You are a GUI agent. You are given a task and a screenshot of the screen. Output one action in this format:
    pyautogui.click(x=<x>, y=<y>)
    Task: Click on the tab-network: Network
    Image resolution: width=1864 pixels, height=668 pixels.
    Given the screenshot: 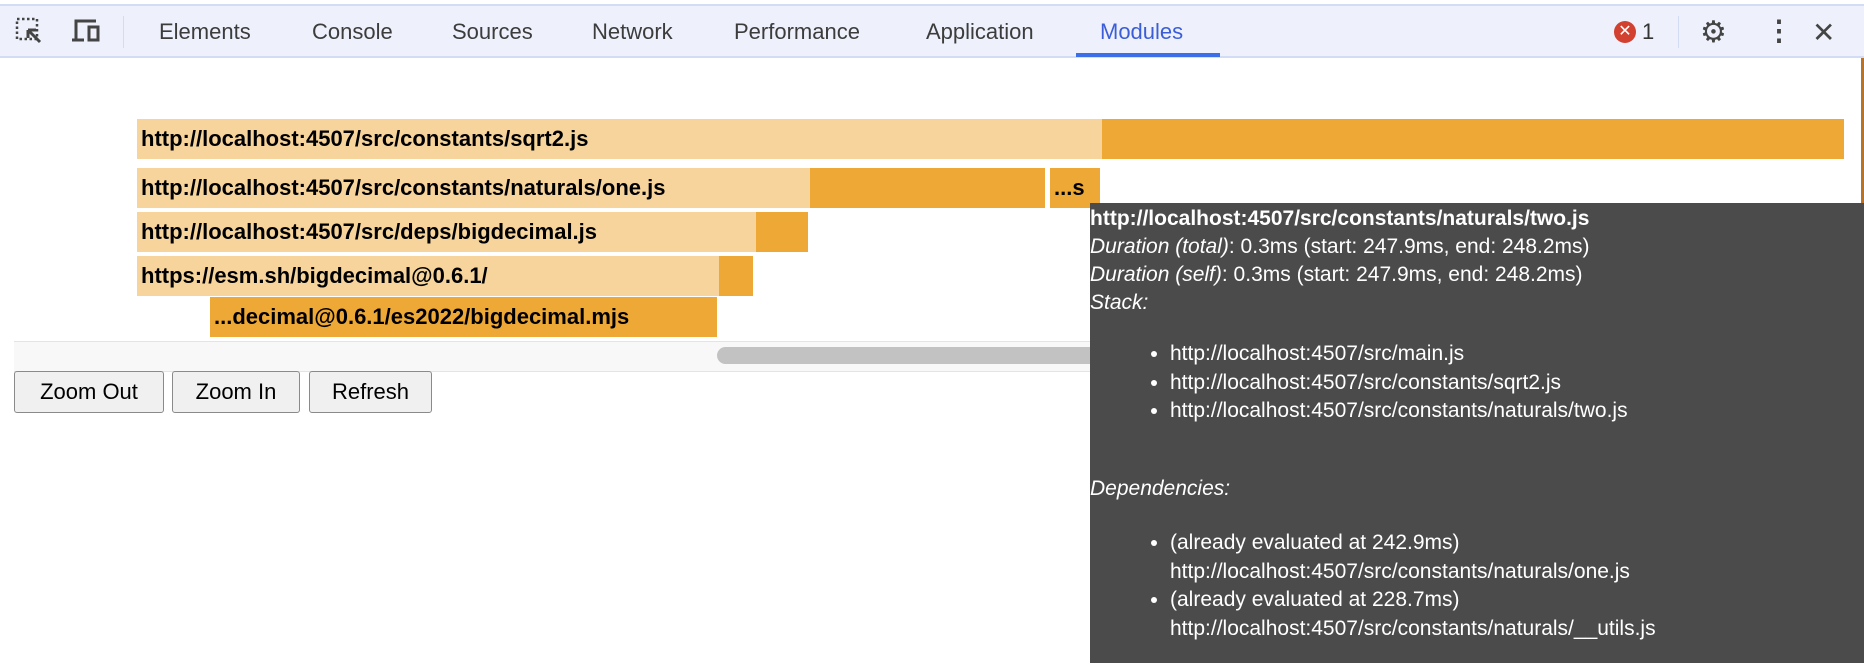 What is the action you would take?
    pyautogui.click(x=632, y=32)
    